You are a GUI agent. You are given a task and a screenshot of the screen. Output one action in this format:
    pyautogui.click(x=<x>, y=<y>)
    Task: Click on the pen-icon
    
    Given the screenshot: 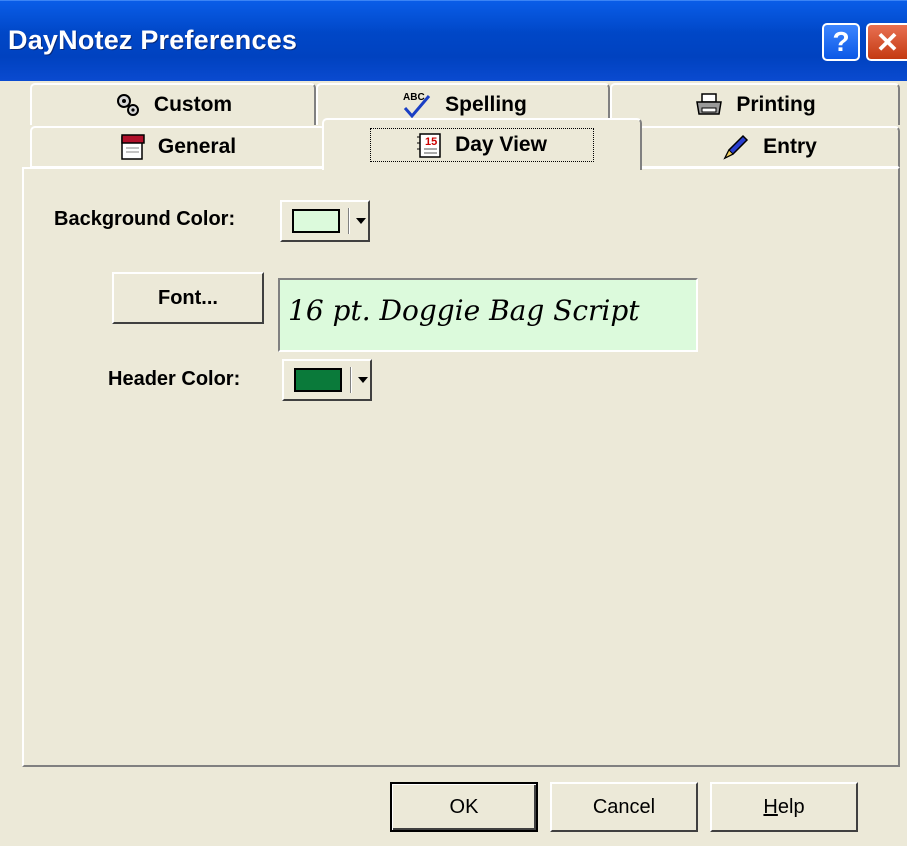 What is the action you would take?
    pyautogui.click(x=736, y=147)
    